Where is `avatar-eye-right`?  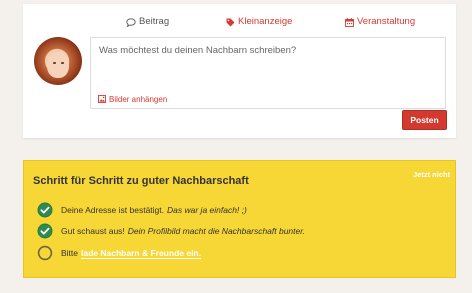 avatar-eye-right is located at coordinates (62, 63).